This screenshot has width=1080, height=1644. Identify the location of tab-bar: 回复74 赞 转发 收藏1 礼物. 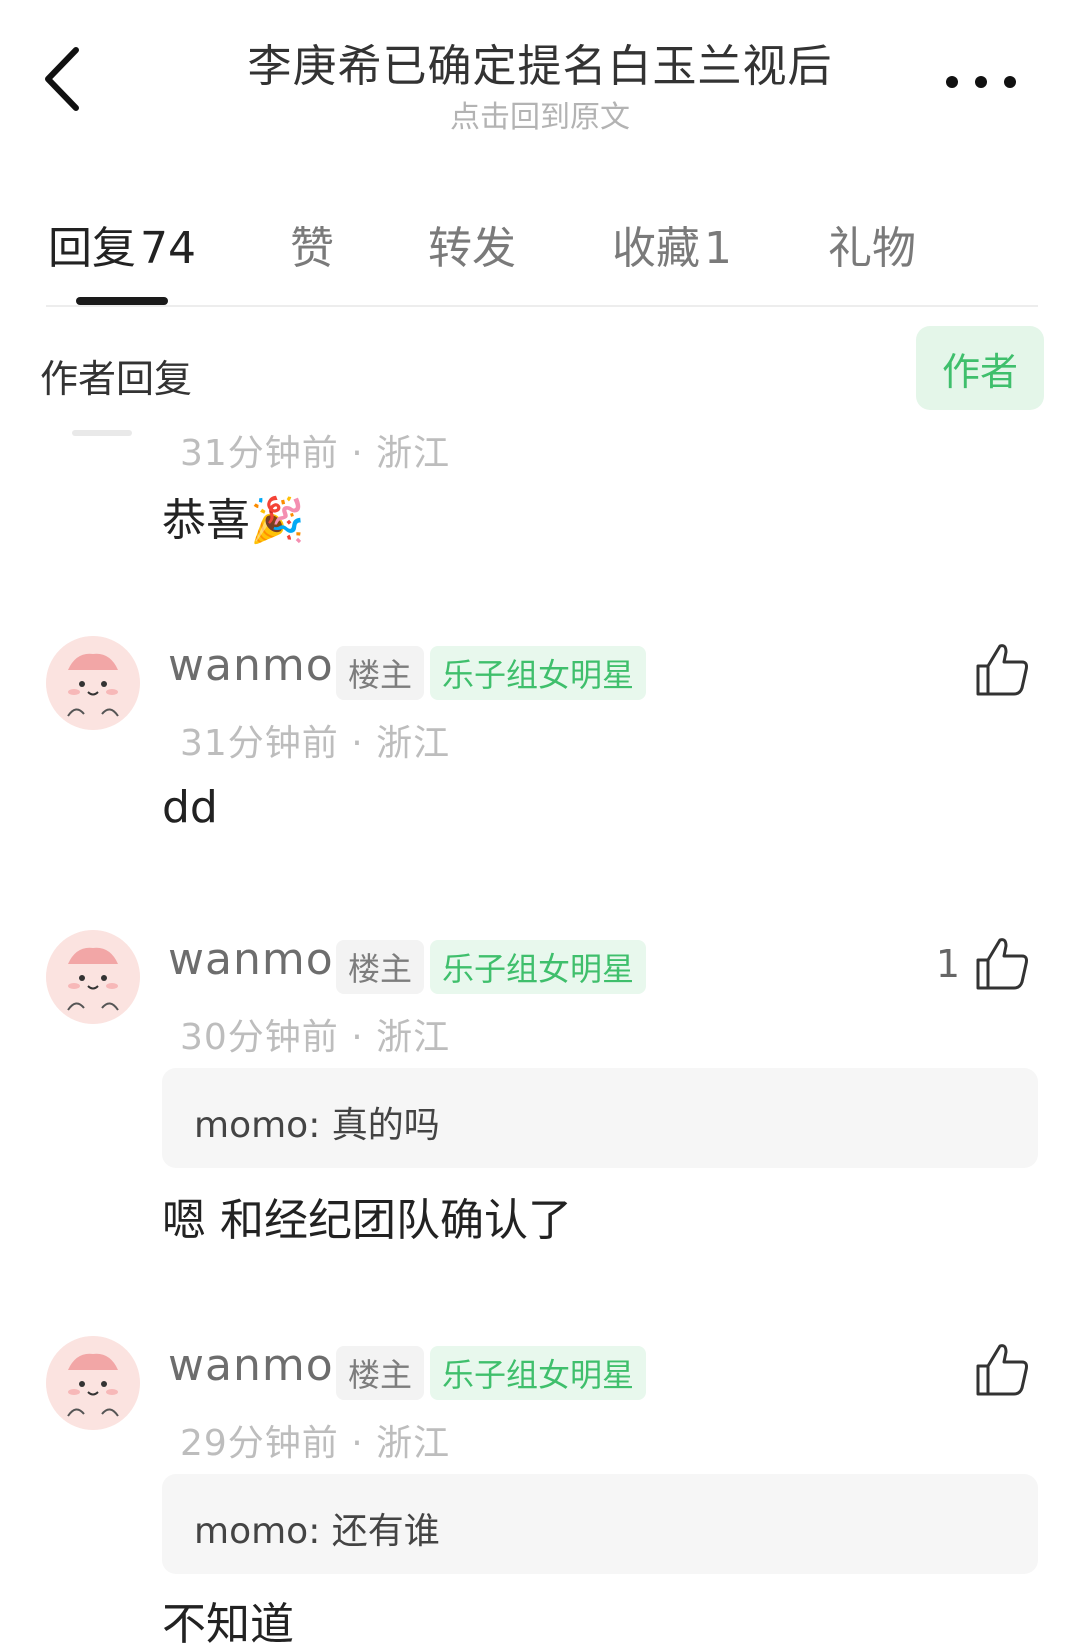
(540, 251).